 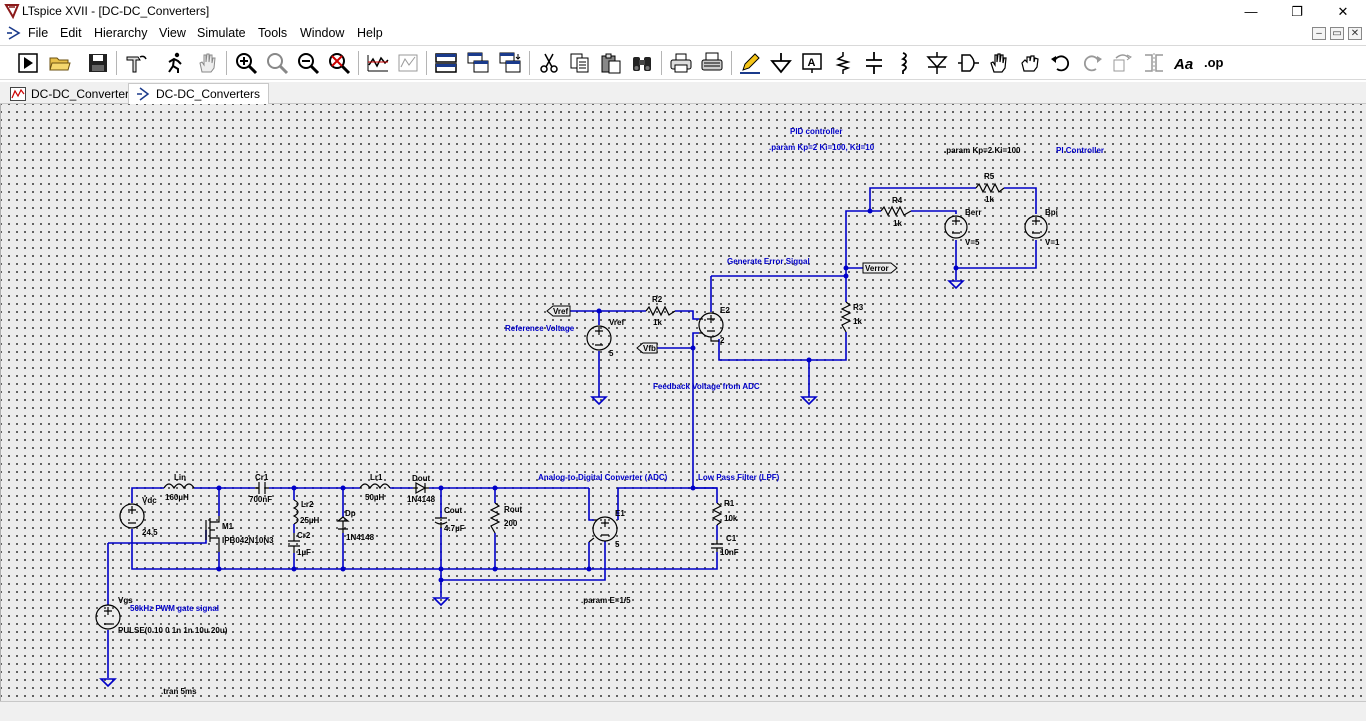 What do you see at coordinates (937, 63) in the screenshot?
I see `diode-button` at bounding box center [937, 63].